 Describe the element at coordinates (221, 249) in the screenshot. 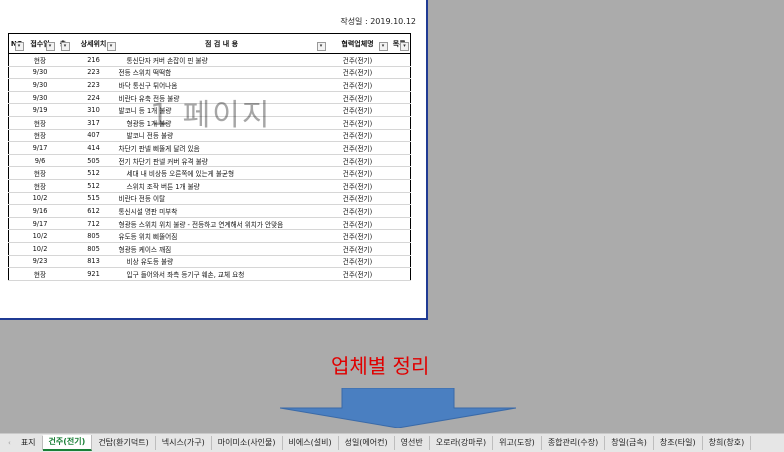

I see `content-cell: 형광등 케이스 깨짐` at that location.